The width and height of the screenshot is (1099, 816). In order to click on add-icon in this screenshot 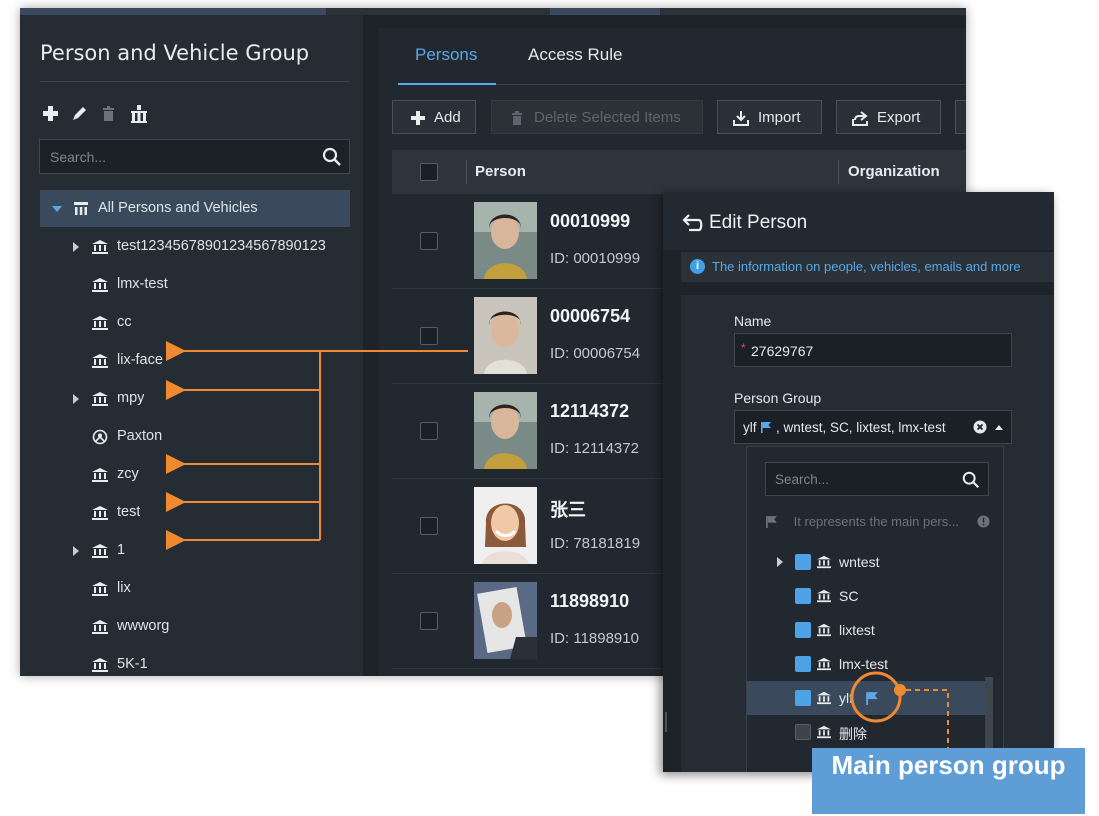, I will do `click(51, 114)`.